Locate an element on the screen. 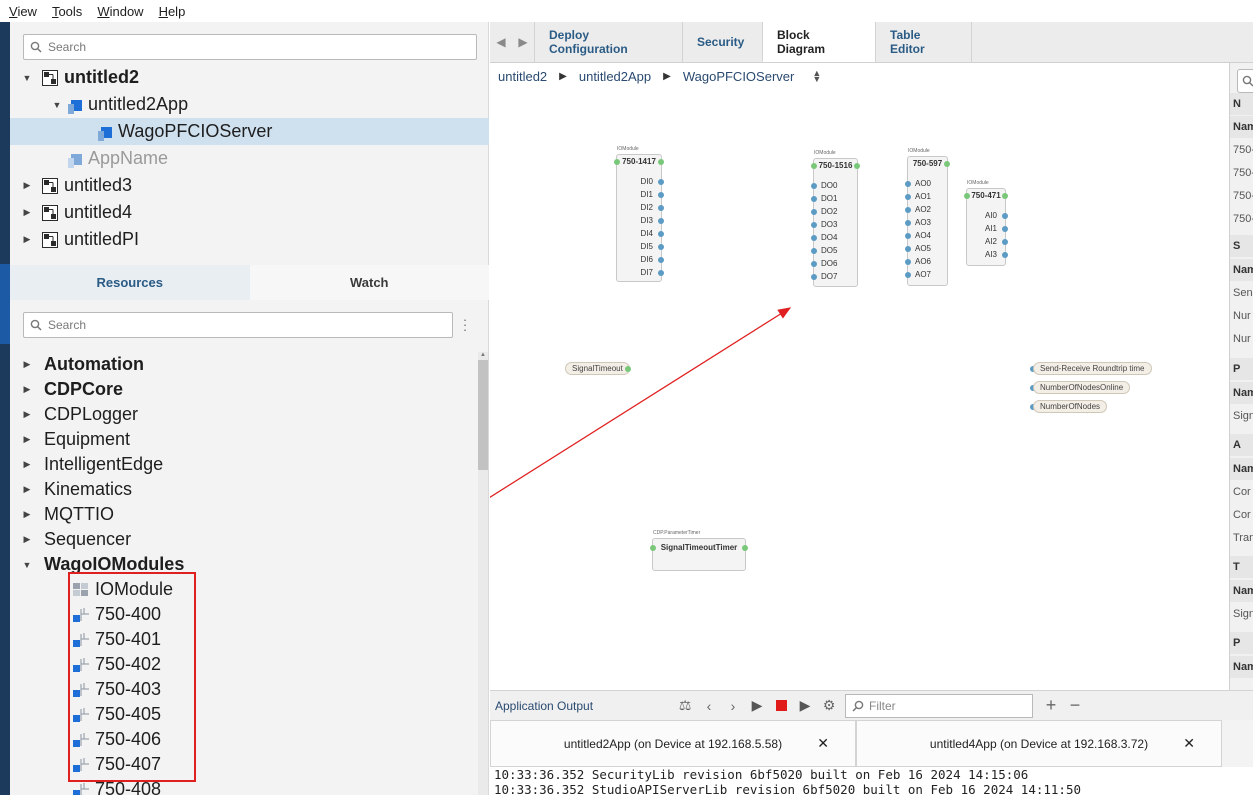 The width and height of the screenshot is (1253, 795). property-row: Sen is located at coordinates (1241, 293).